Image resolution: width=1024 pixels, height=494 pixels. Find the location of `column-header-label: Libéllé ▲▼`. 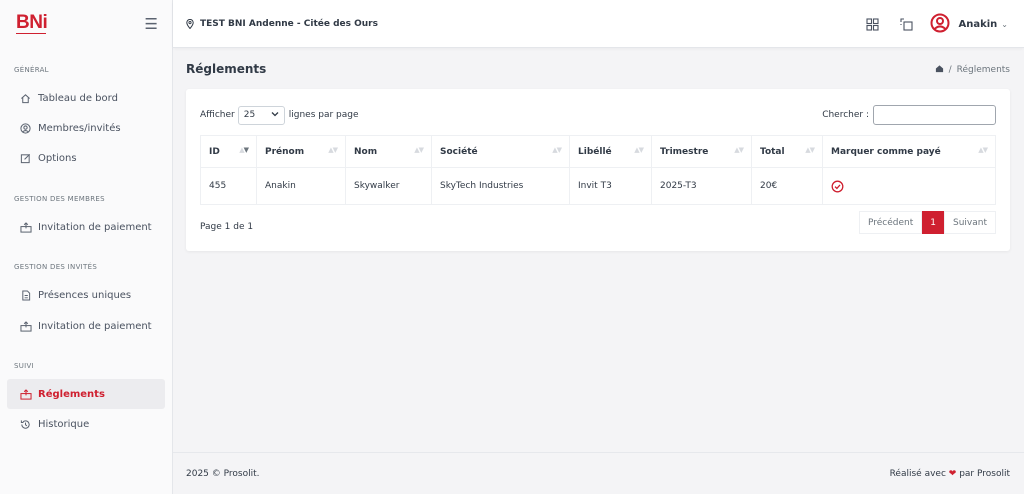

column-header-label: Libéllé ▲▼ is located at coordinates (610, 151).